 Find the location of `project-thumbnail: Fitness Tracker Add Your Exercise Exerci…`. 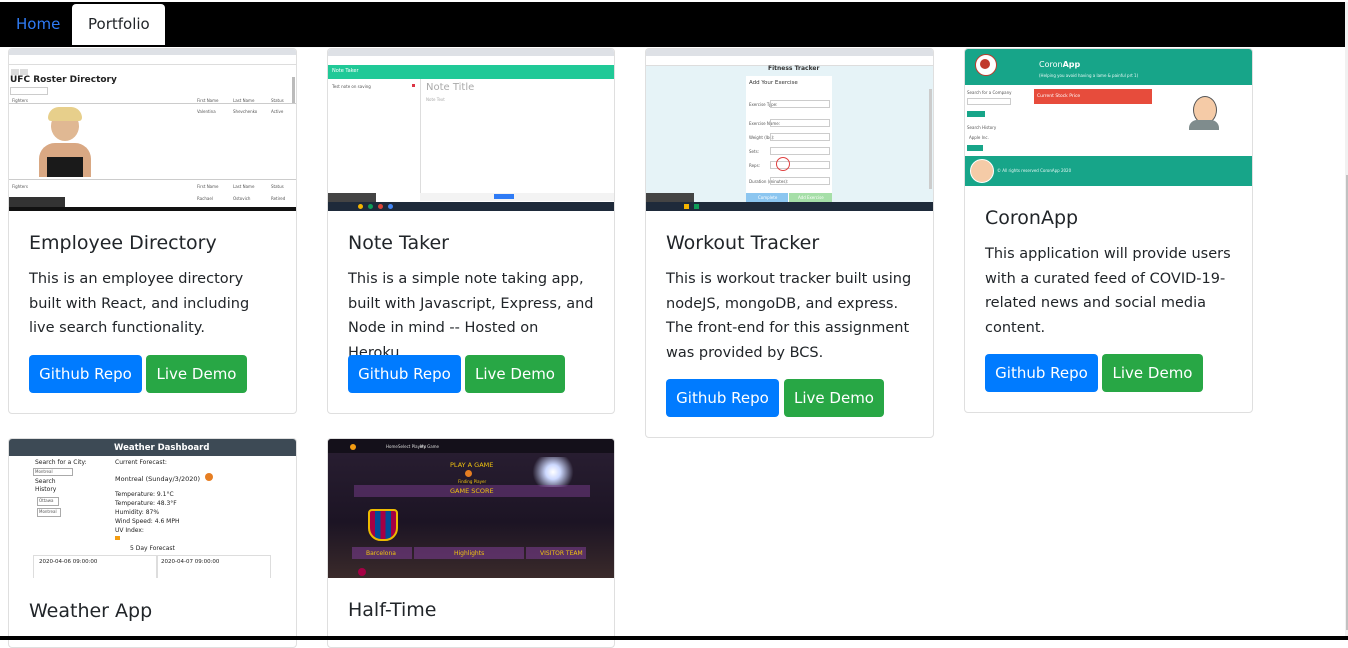

project-thumbnail: Fitness Tracker Add Your Exercise Exerci… is located at coordinates (789, 130).